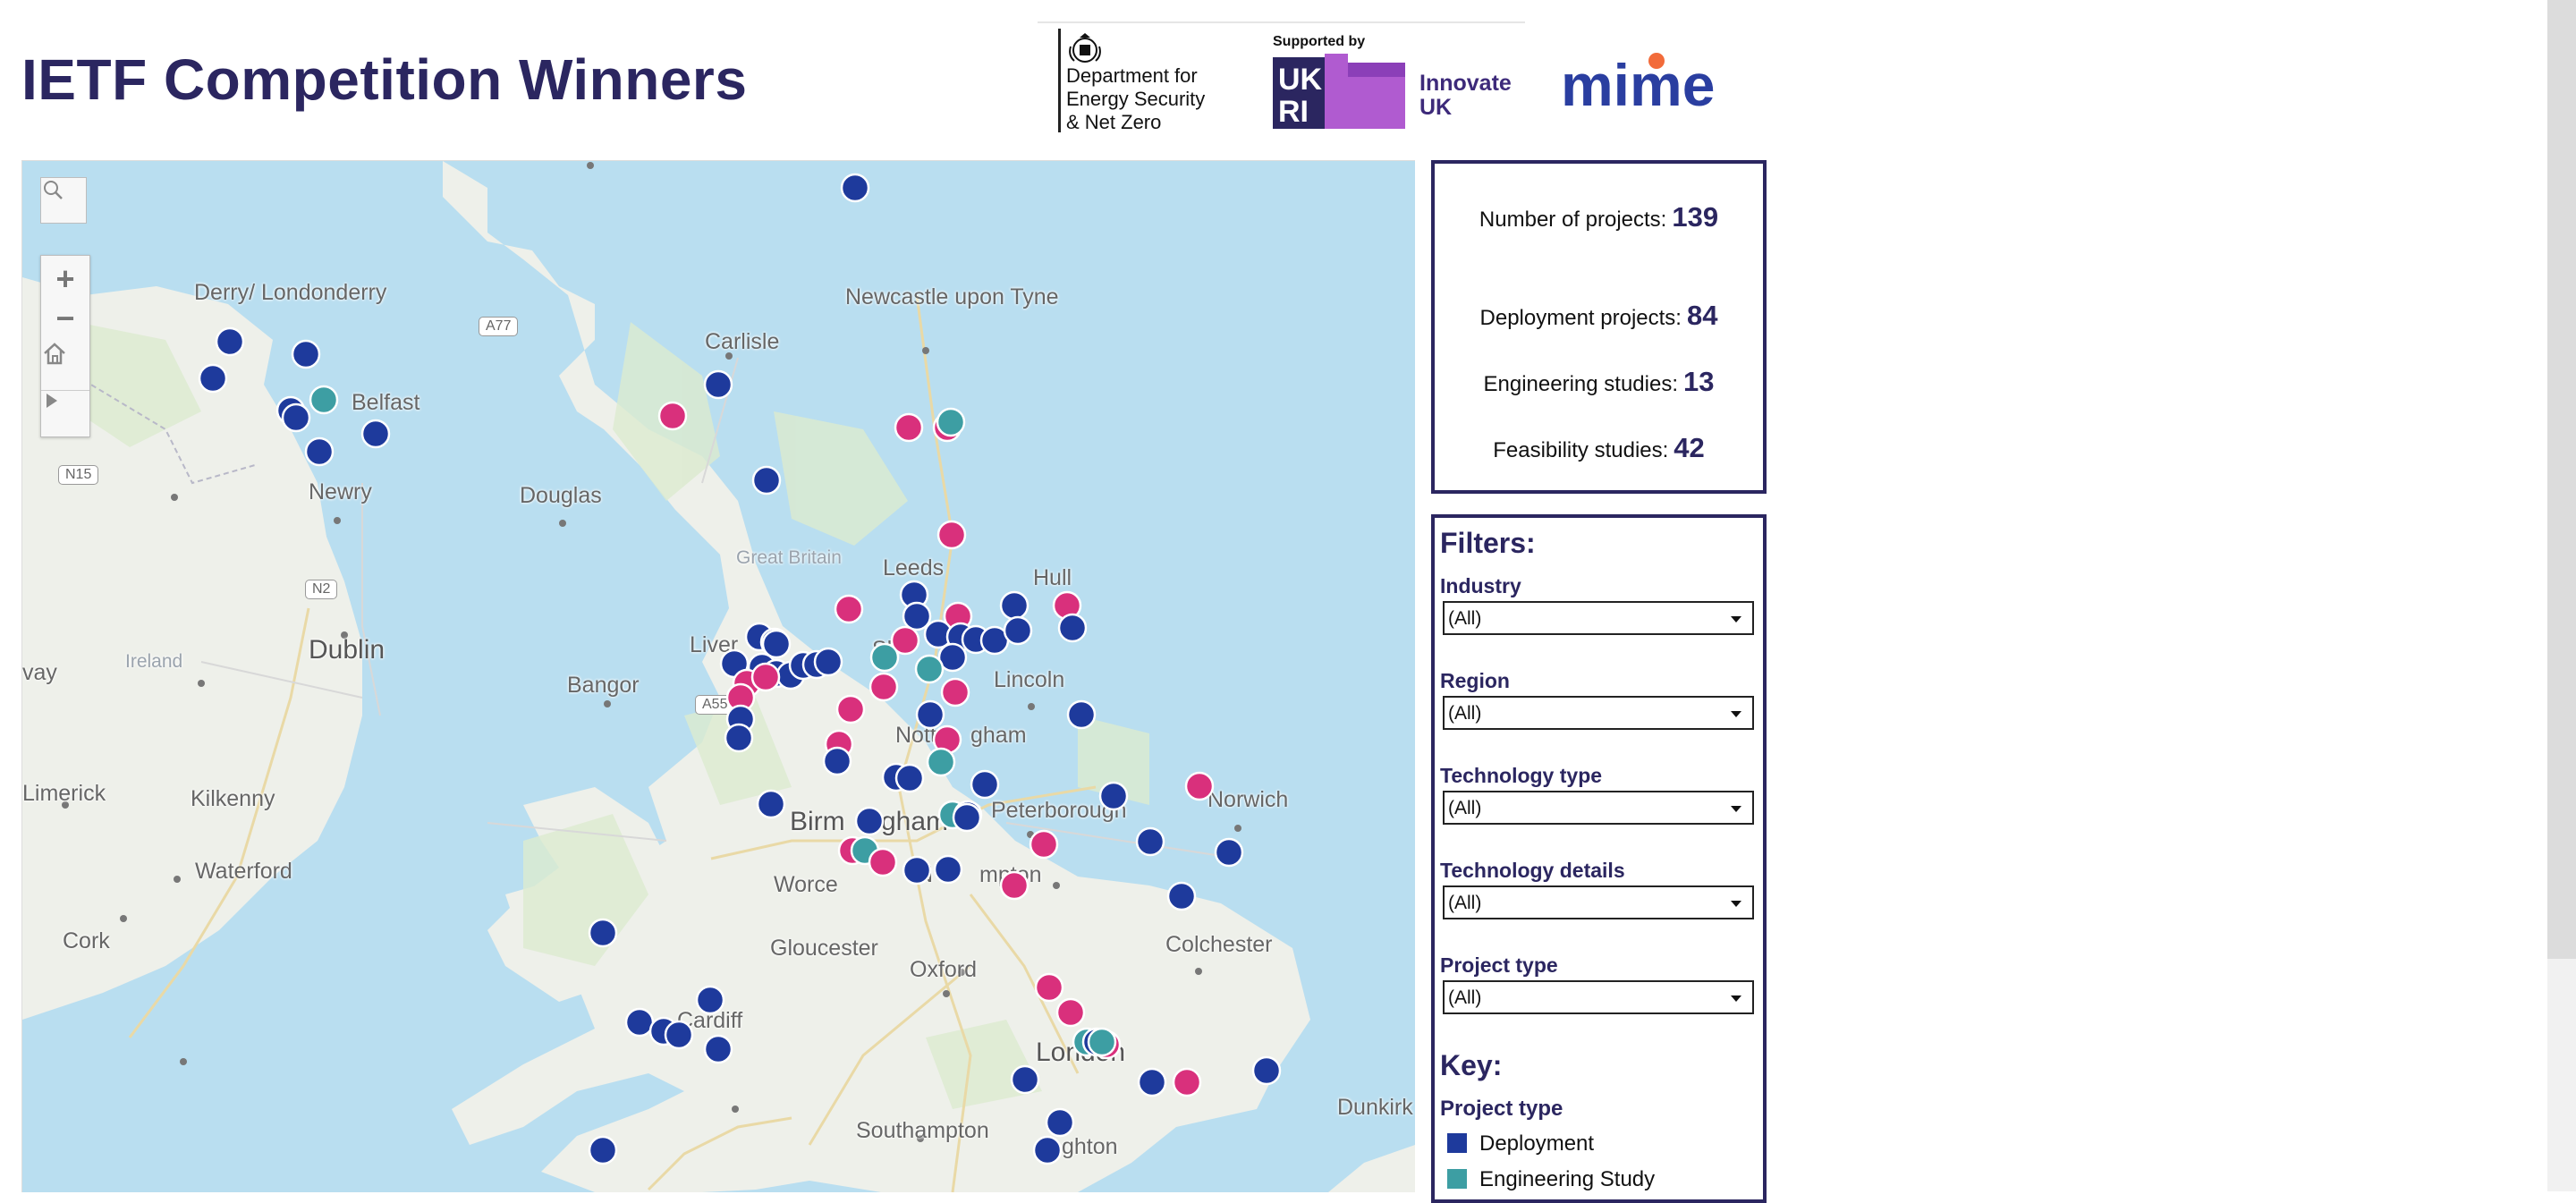  I want to click on engineering-study-swatch, so click(1457, 1179).